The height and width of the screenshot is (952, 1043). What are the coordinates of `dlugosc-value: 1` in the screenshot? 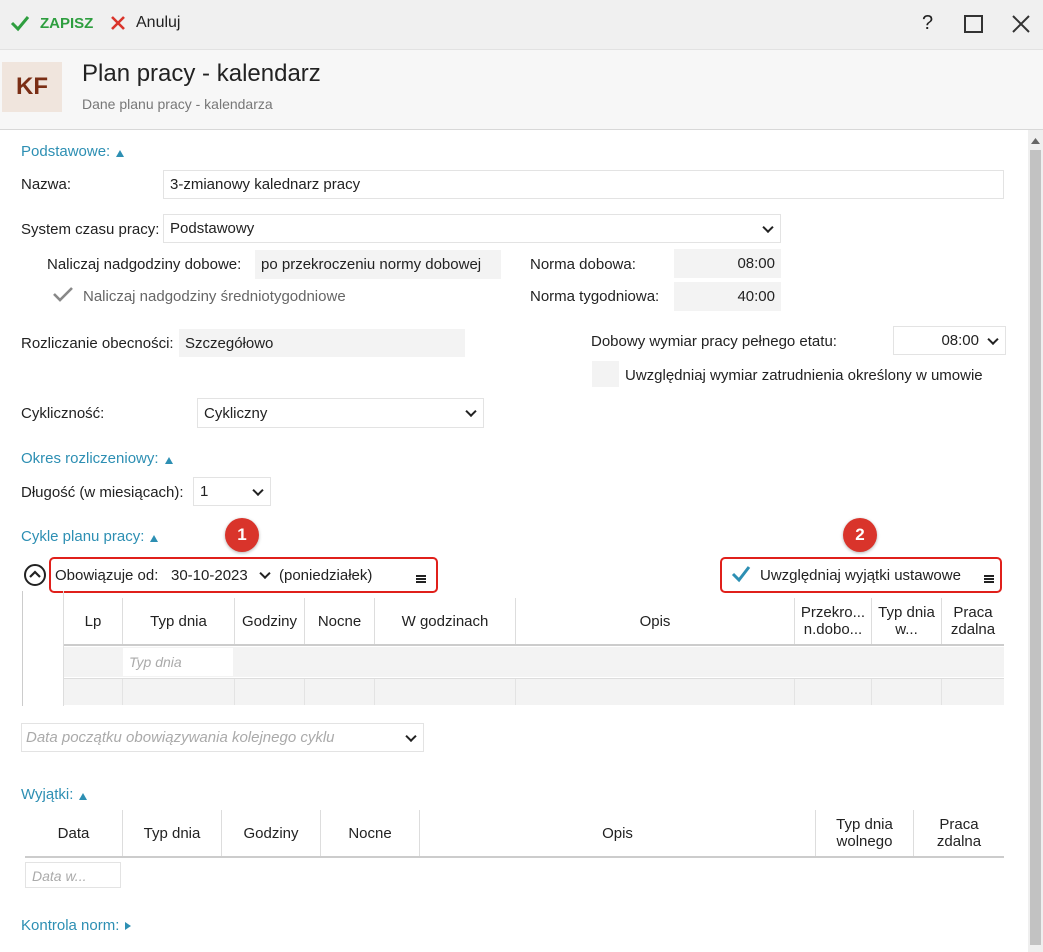 It's located at (204, 491).